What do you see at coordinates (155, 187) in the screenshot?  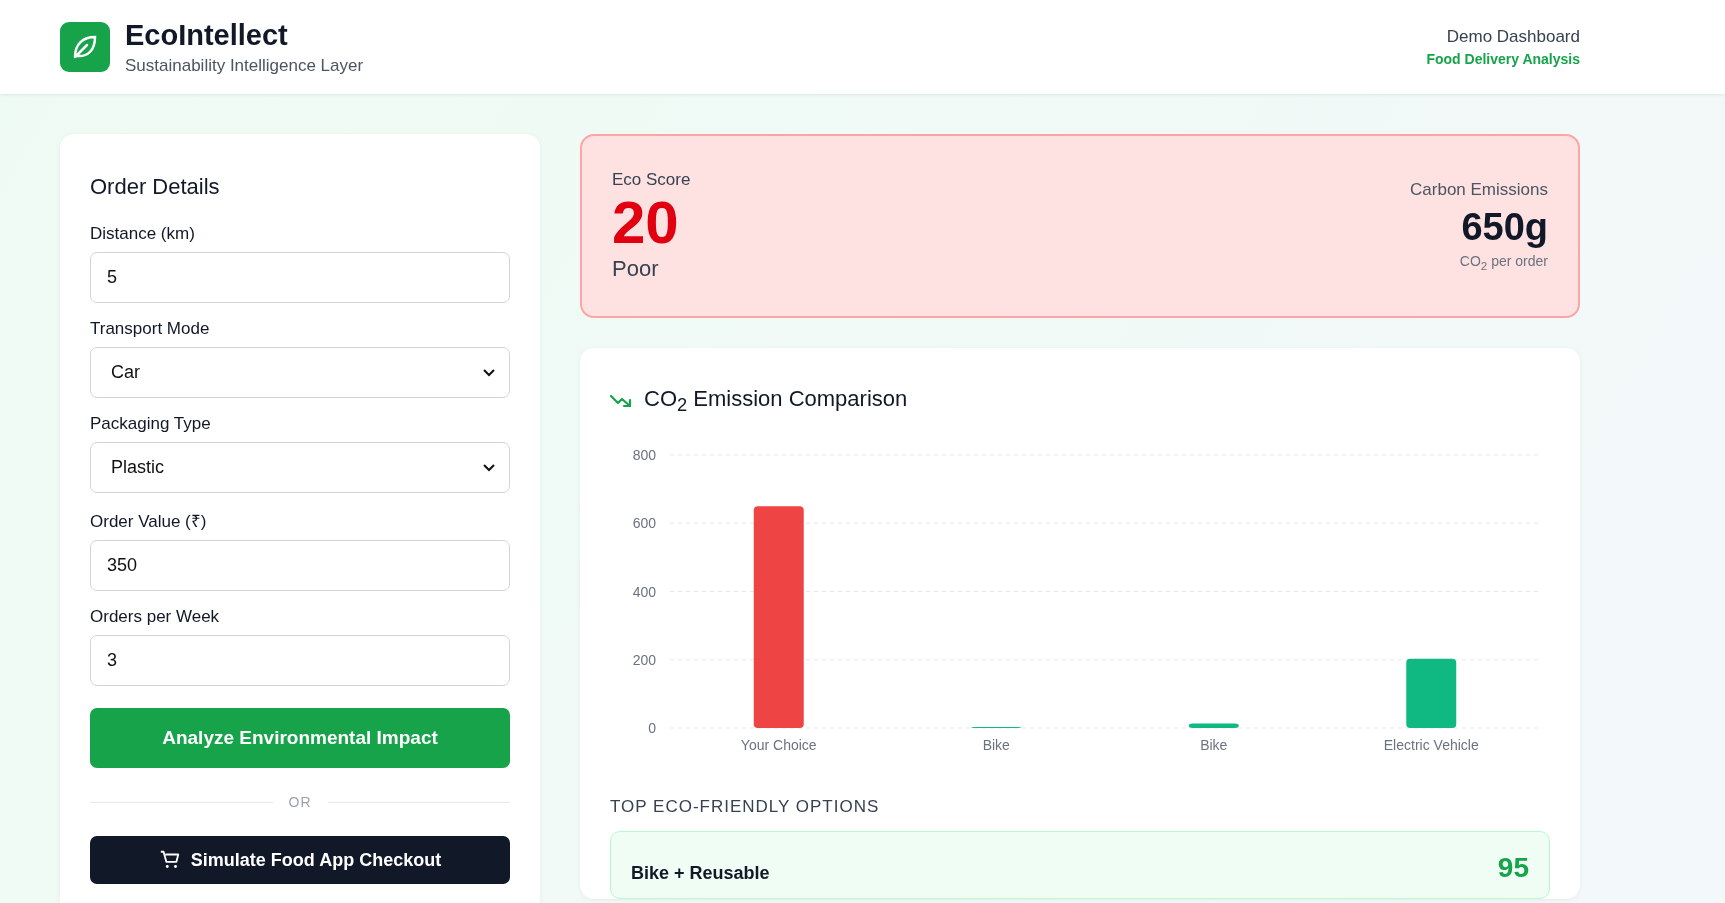 I see `card-title: Order Details` at bounding box center [155, 187].